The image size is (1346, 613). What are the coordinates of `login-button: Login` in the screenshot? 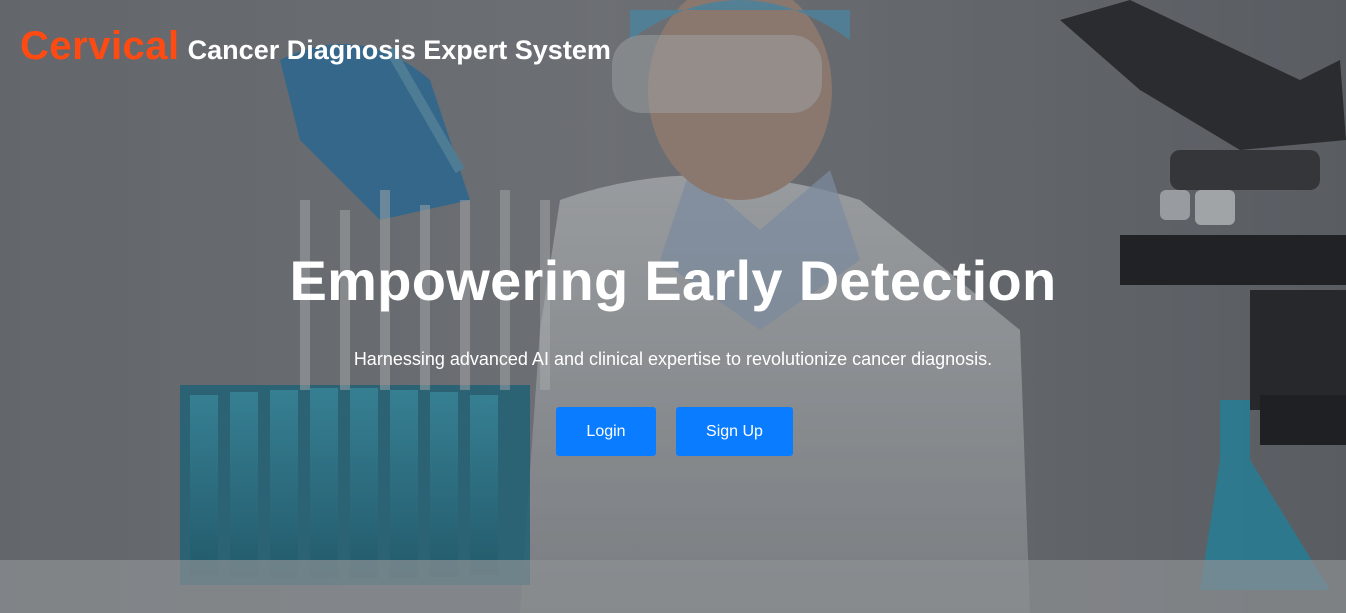 It's located at (606, 431).